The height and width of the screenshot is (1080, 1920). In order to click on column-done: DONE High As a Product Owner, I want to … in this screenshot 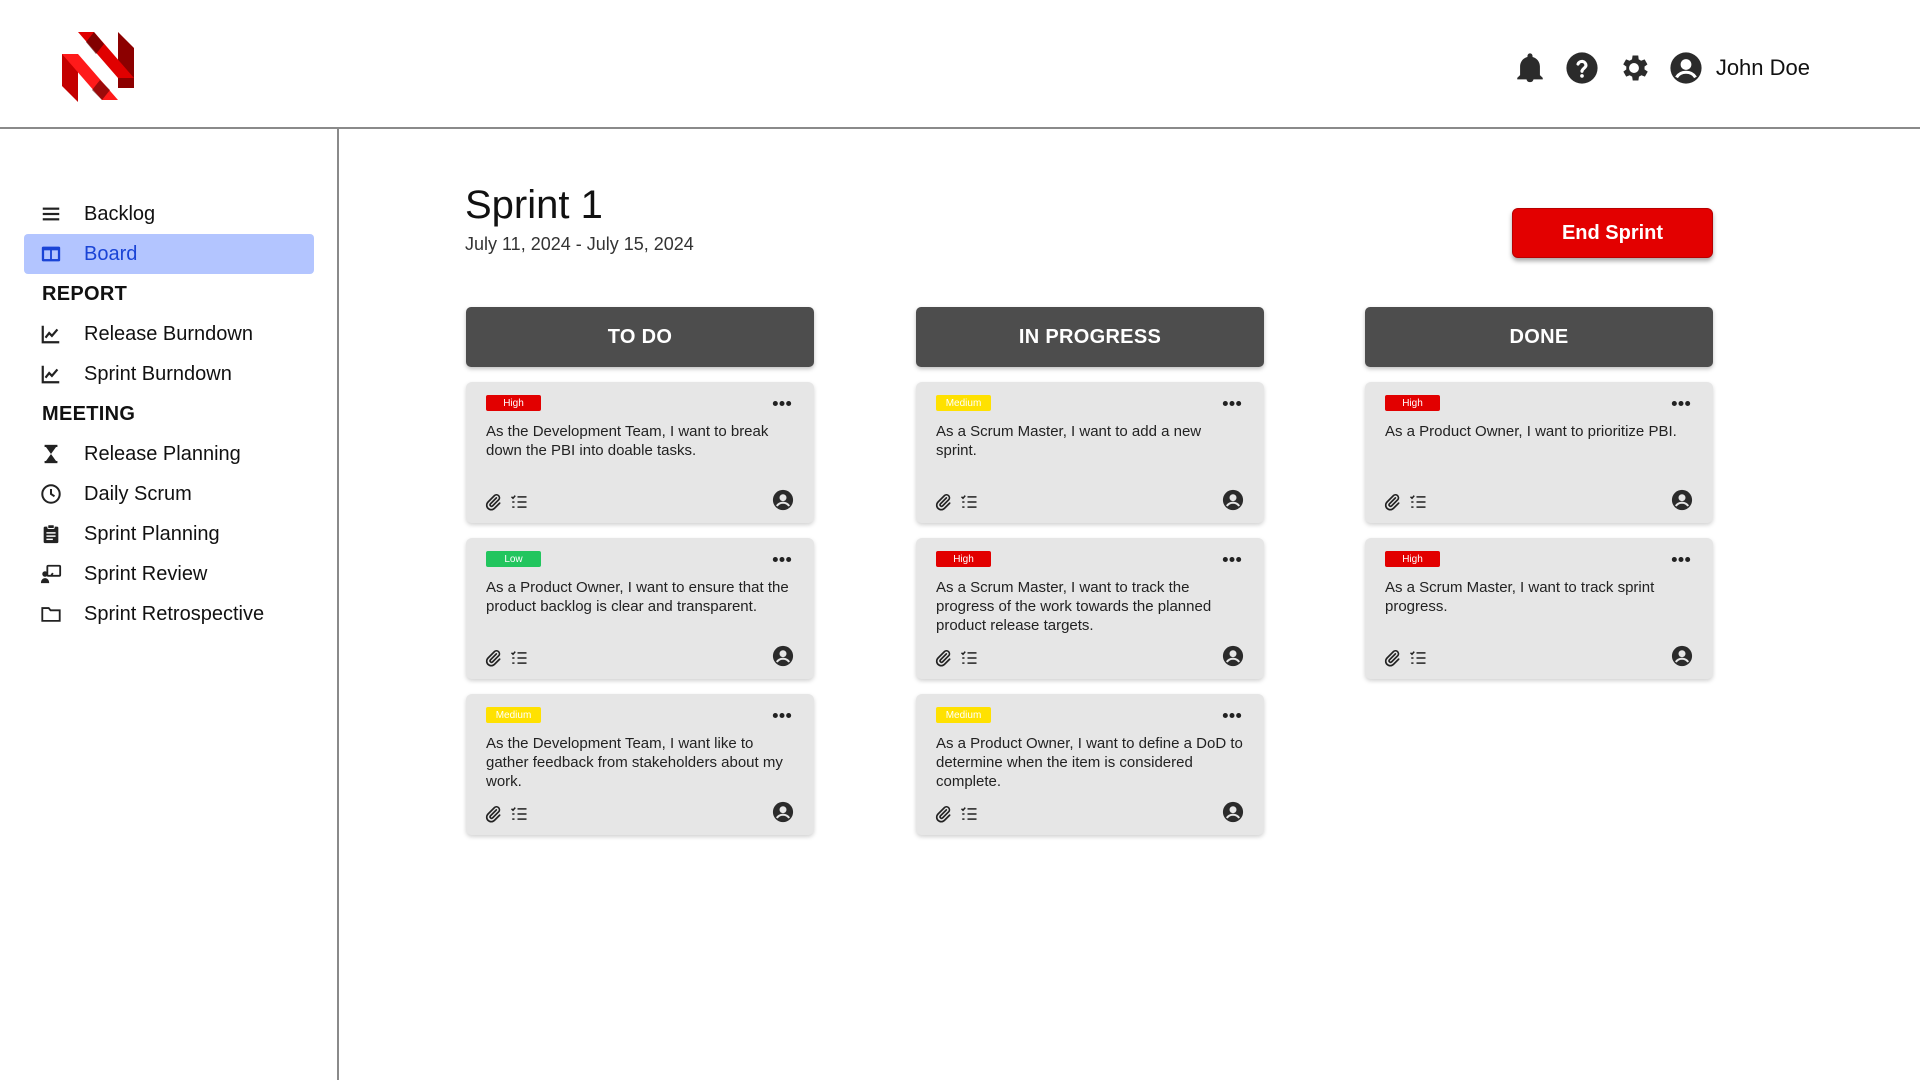, I will do `click(1539, 493)`.